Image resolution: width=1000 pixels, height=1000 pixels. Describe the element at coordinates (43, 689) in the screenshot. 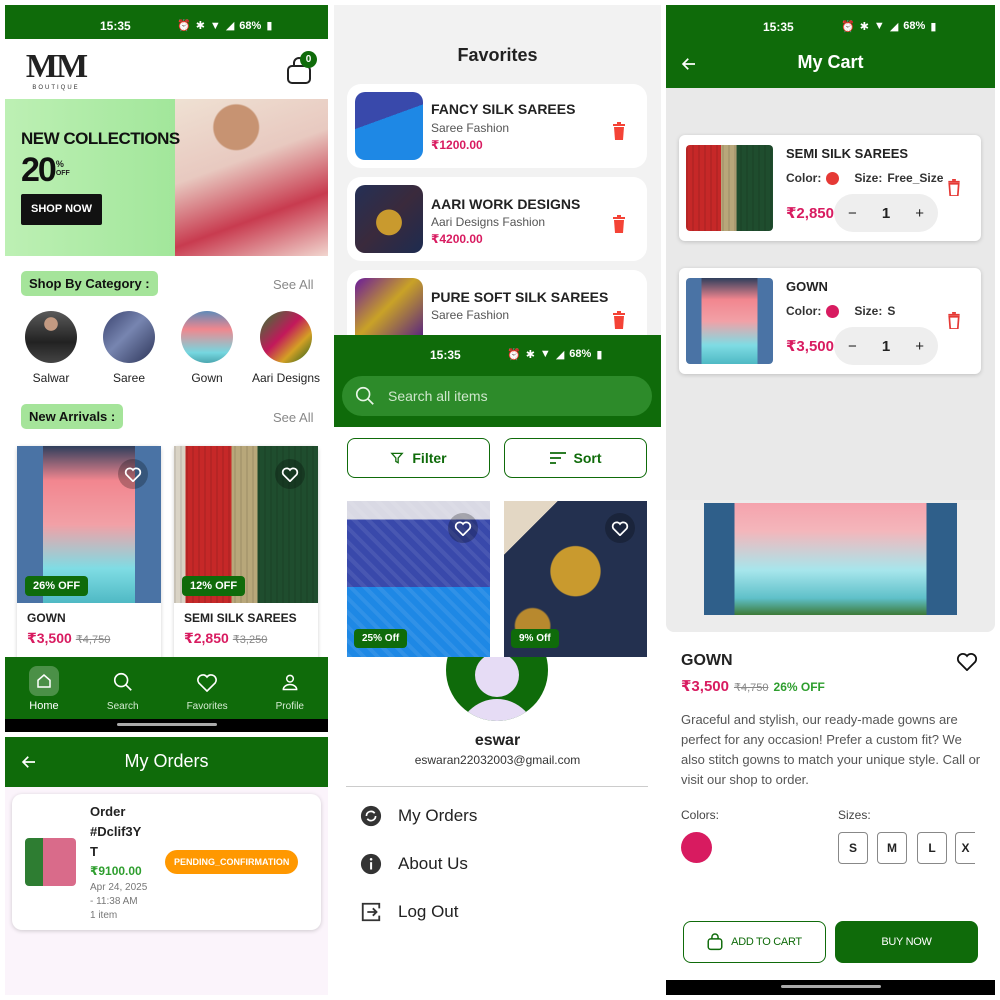

I see `nav-home-tab: Home` at that location.